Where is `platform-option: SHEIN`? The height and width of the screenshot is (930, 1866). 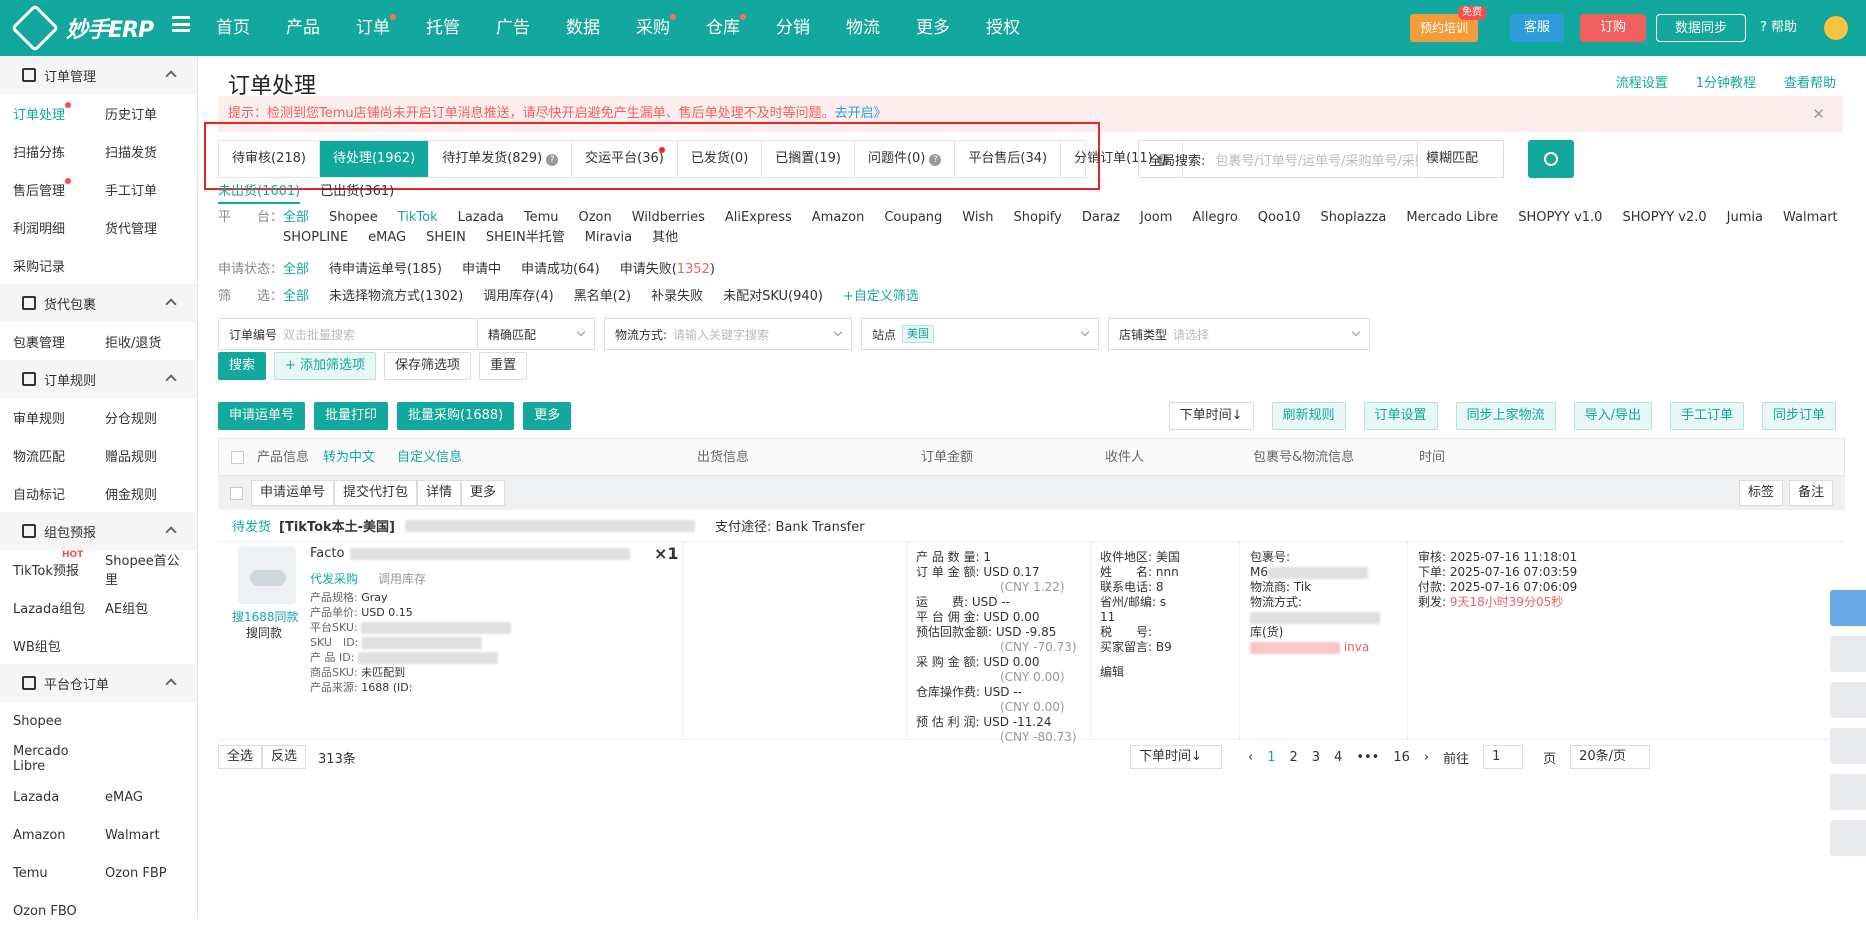 platform-option: SHEIN is located at coordinates (446, 238).